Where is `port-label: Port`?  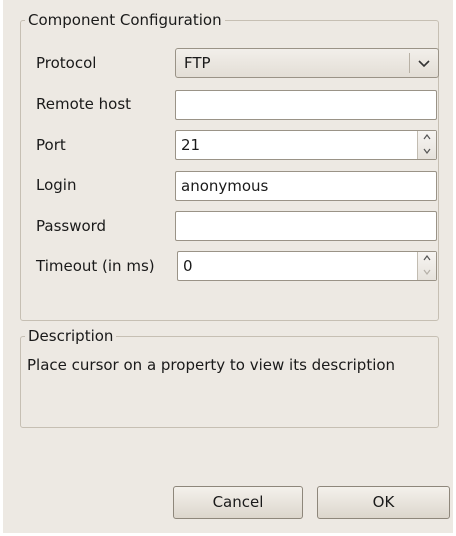
port-label: Port is located at coordinates (51, 145).